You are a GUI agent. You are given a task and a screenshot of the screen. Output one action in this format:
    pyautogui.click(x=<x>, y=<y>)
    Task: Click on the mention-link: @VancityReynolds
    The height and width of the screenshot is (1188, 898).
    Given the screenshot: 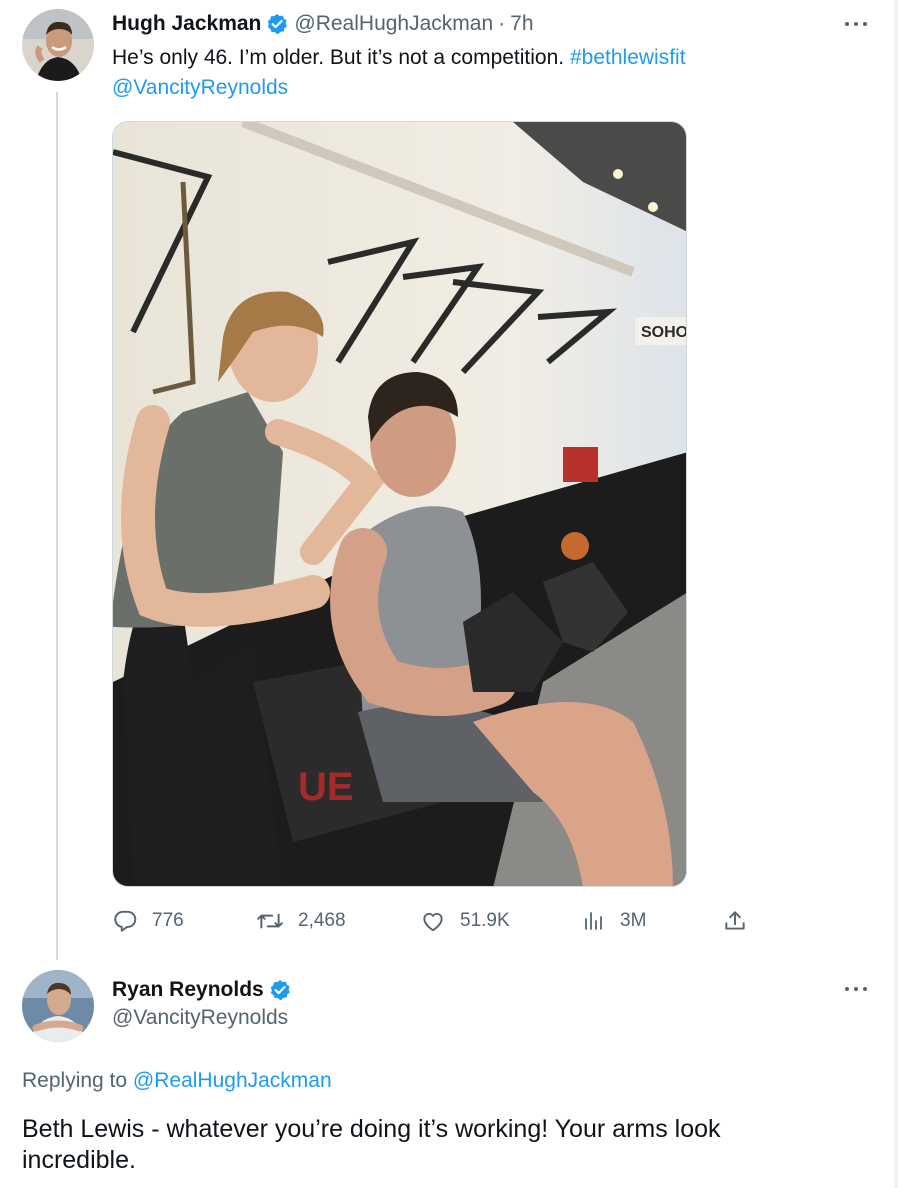 What is the action you would take?
    pyautogui.click(x=200, y=87)
    